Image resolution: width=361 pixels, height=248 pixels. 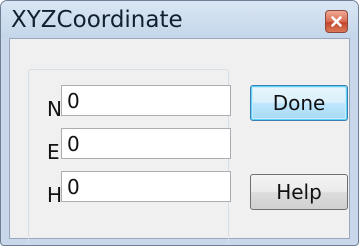 I want to click on h-input, so click(x=146, y=186).